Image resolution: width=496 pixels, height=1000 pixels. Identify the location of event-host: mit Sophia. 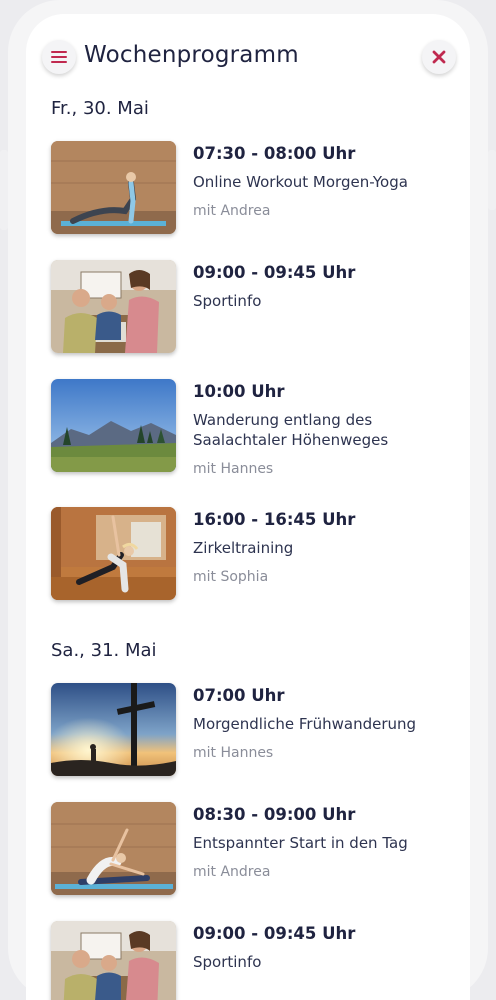
(231, 577).